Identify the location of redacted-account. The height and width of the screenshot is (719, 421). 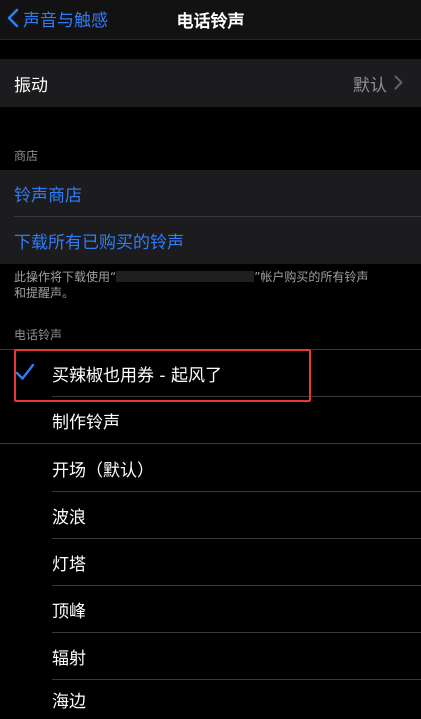
(185, 276).